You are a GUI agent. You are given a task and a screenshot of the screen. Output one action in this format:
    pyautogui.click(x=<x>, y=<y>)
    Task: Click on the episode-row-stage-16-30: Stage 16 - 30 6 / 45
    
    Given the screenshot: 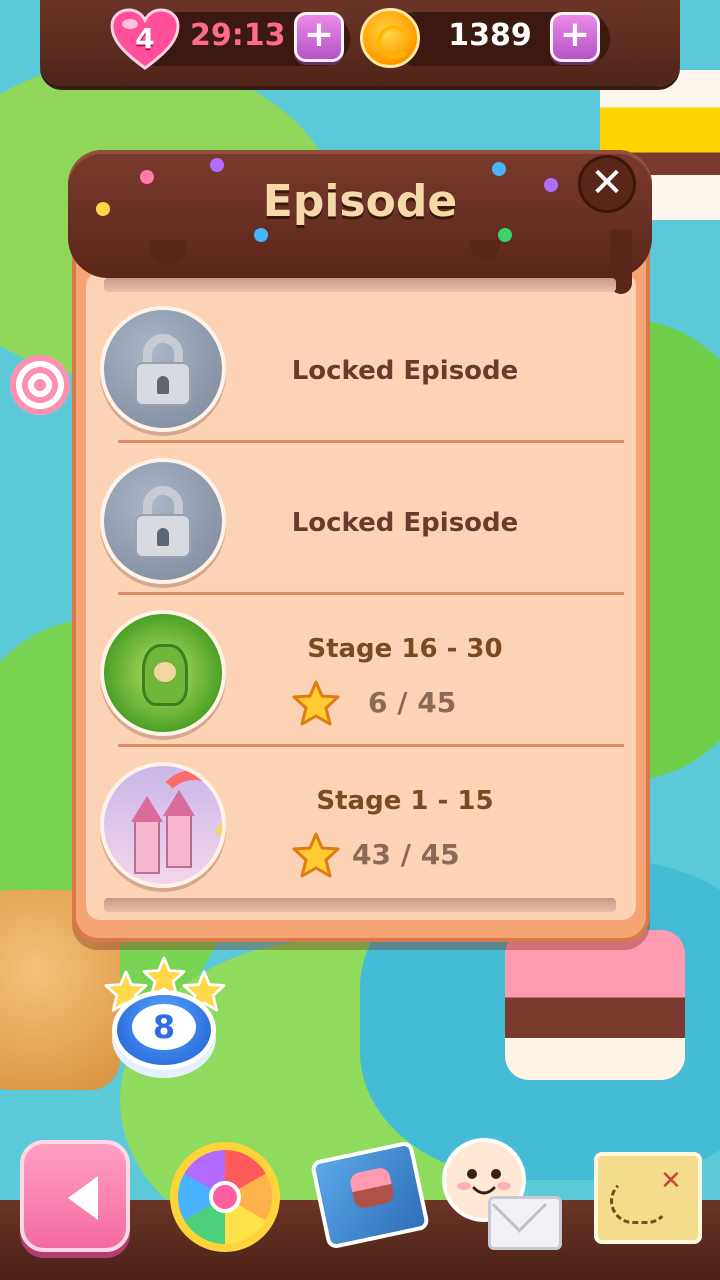 What is the action you would take?
    pyautogui.click(x=362, y=670)
    